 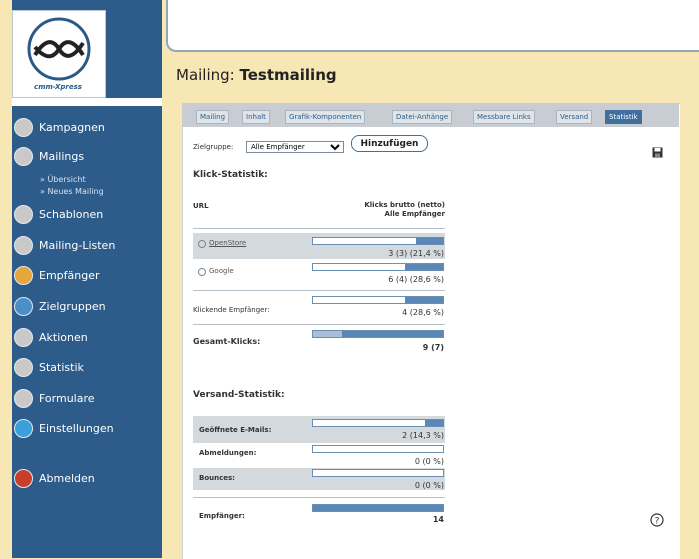 I want to click on page-title: Mailing: Testmailing, so click(x=256, y=75).